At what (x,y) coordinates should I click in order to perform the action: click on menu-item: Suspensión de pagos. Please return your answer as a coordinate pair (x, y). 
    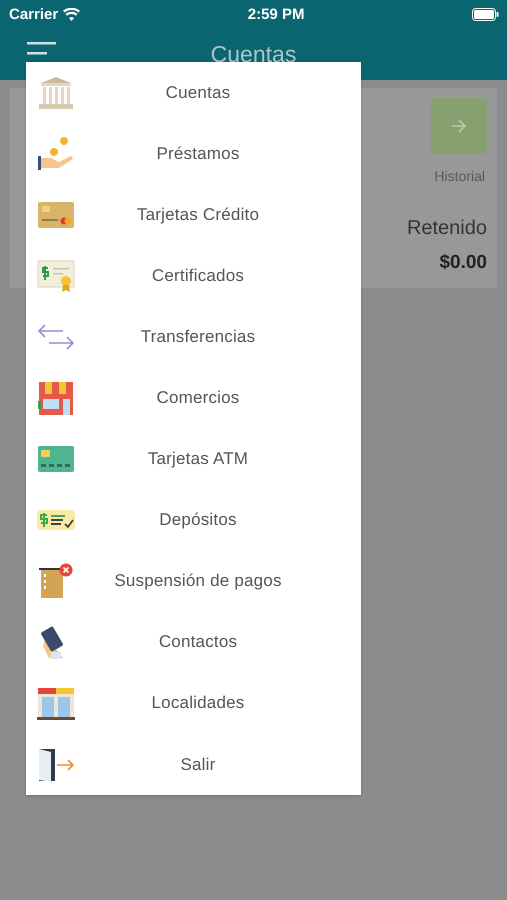
    Looking at the image, I should click on (193, 581).